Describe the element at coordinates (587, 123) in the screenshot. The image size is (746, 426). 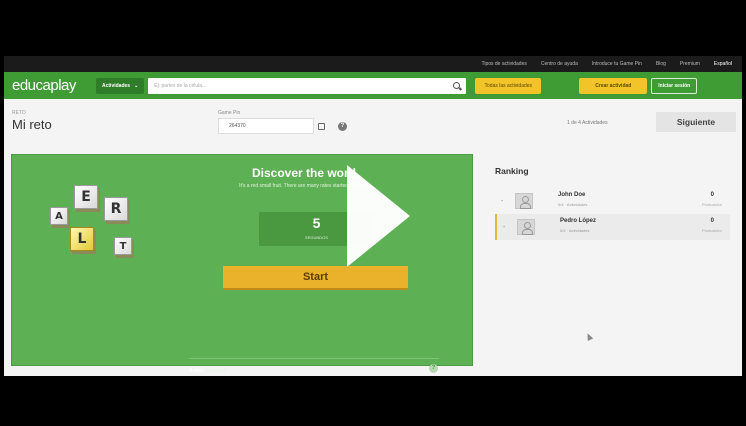
I see `activity-count: 1 de 4 Actividades` at that location.